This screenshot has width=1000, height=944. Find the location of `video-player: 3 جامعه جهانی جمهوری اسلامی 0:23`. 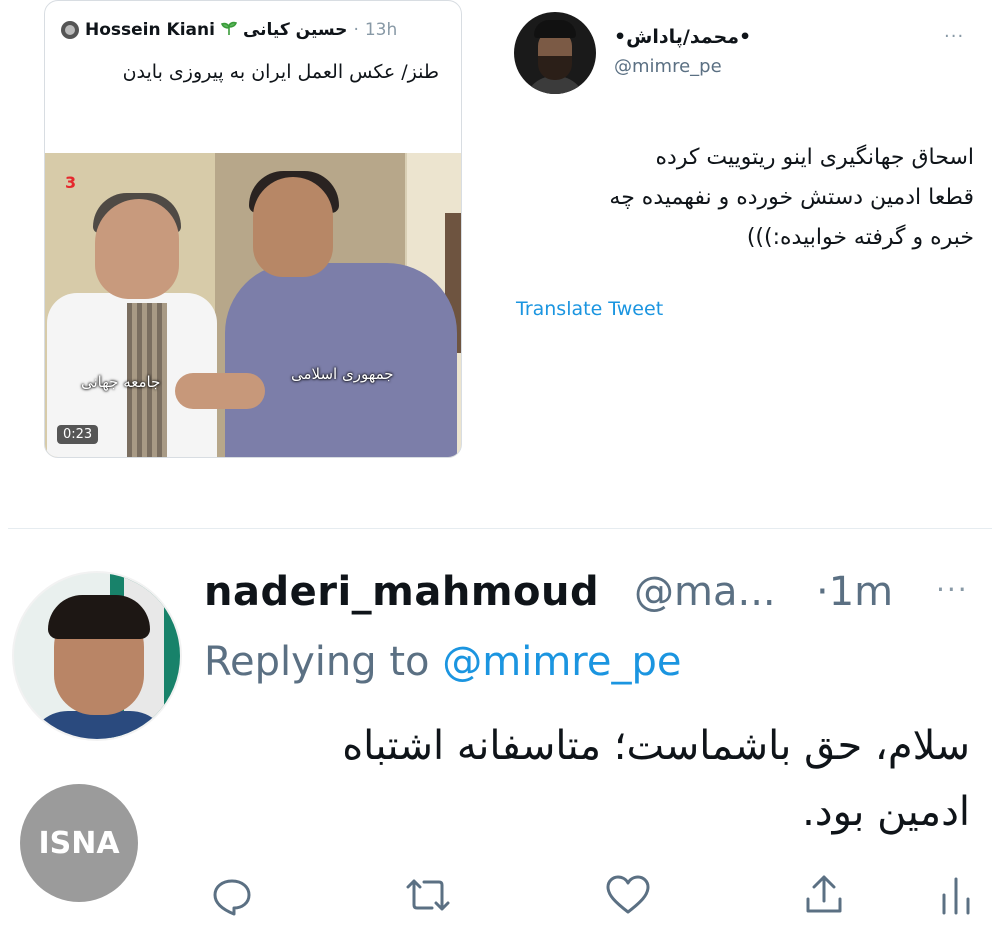

video-player: 3 جامعه جهانی جمهوری اسلامی 0:23 is located at coordinates (253, 305).